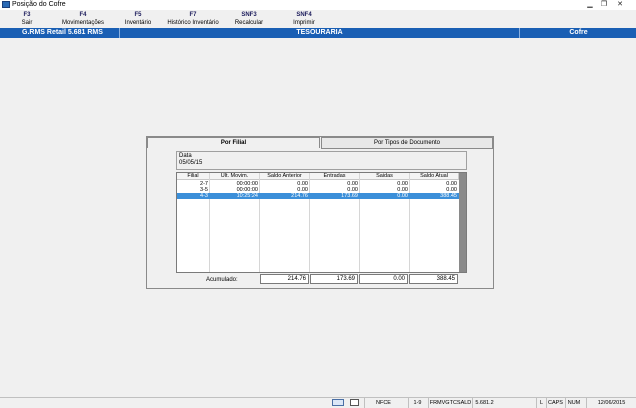 Image resolution: width=636 pixels, height=408 pixels. I want to click on toolbar-button-imprimir: SNF4 Imprimir, so click(304, 19).